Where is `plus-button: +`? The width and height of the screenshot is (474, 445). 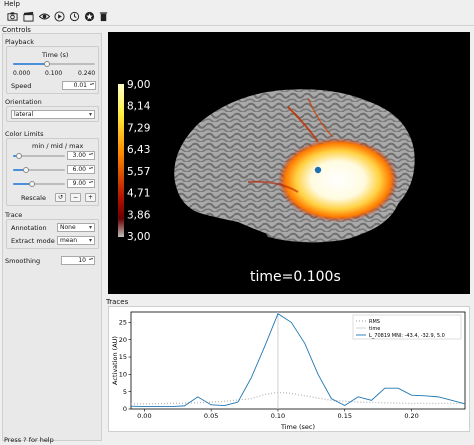
plus-button: + is located at coordinates (90, 197).